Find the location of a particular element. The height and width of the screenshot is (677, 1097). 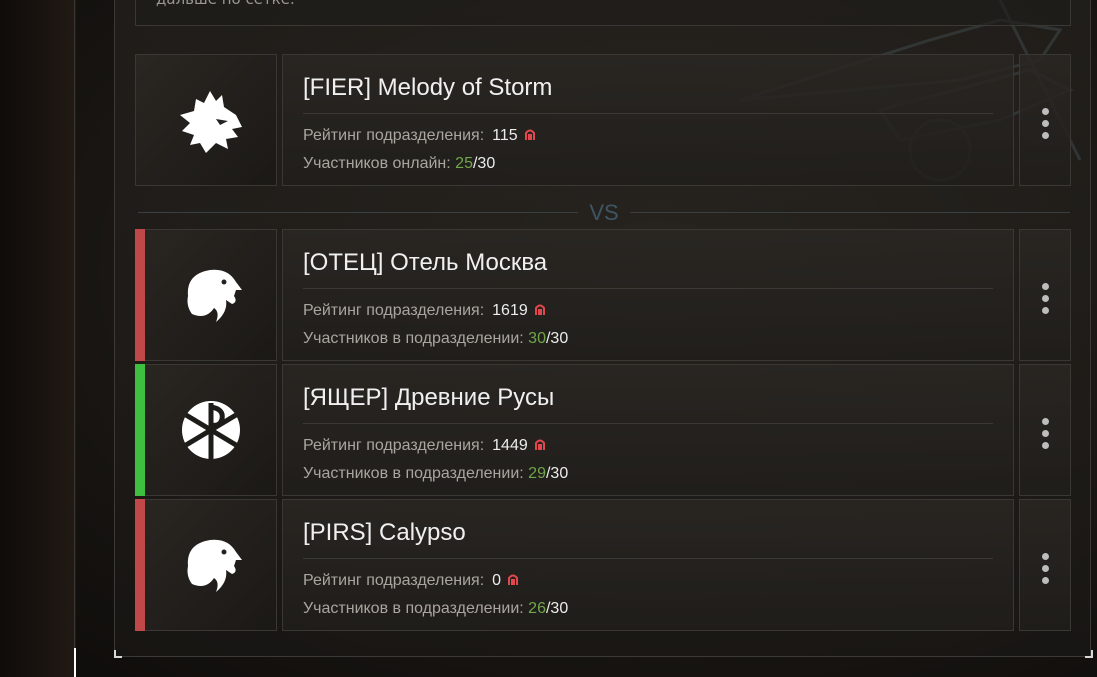

members-count: 26 is located at coordinates (537, 608).